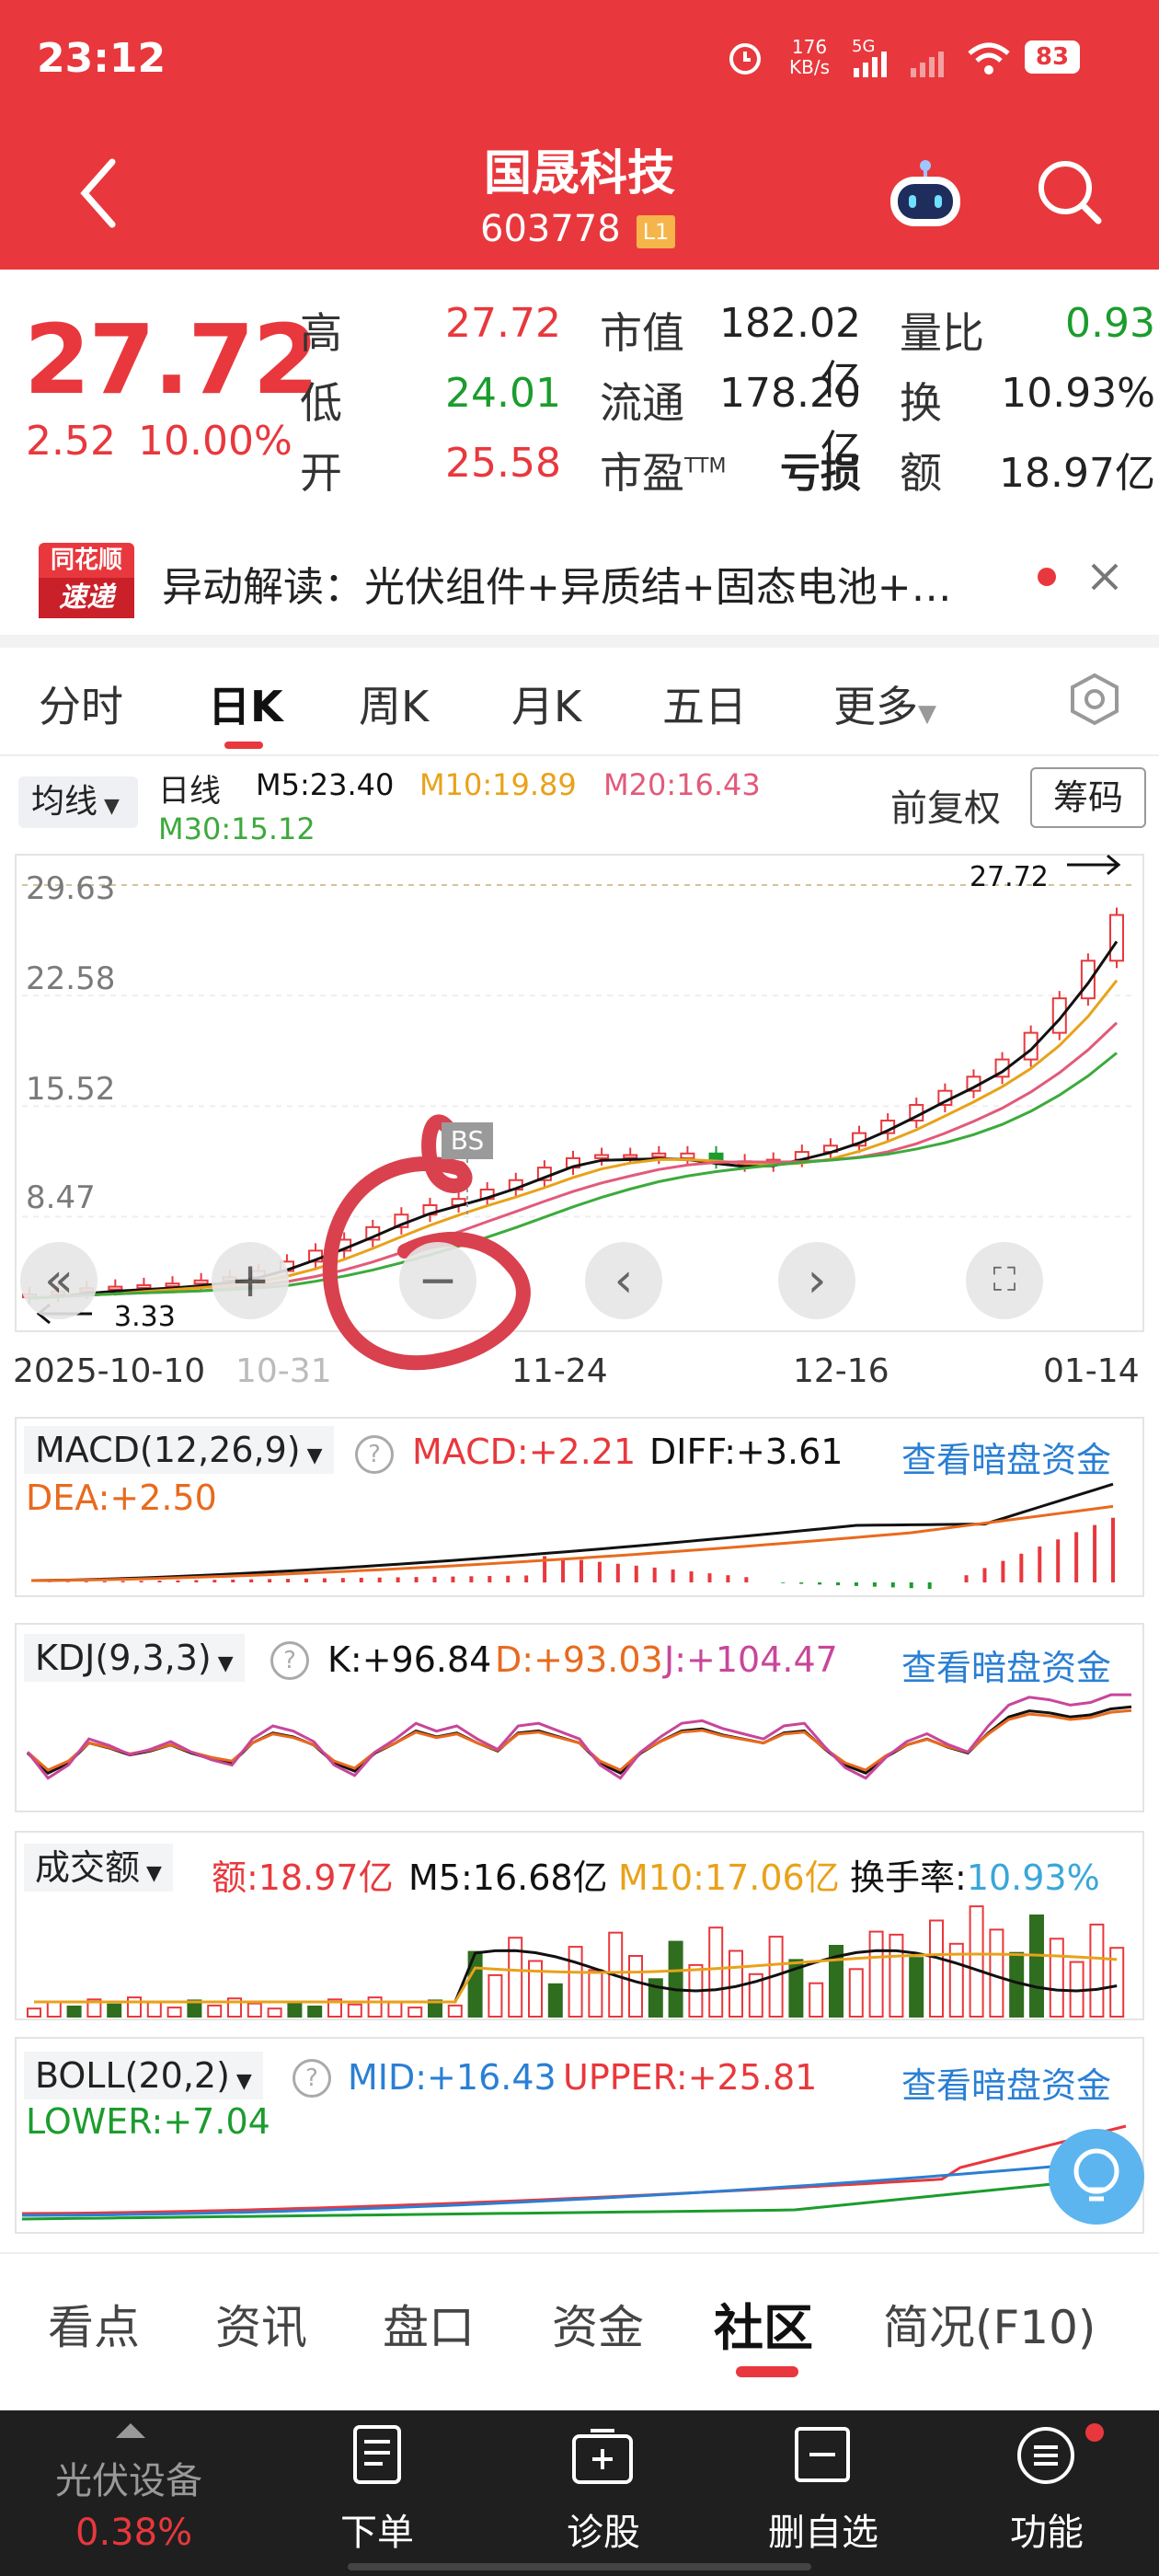  Describe the element at coordinates (1047, 2529) in the screenshot. I see `function-button: 功能` at that location.